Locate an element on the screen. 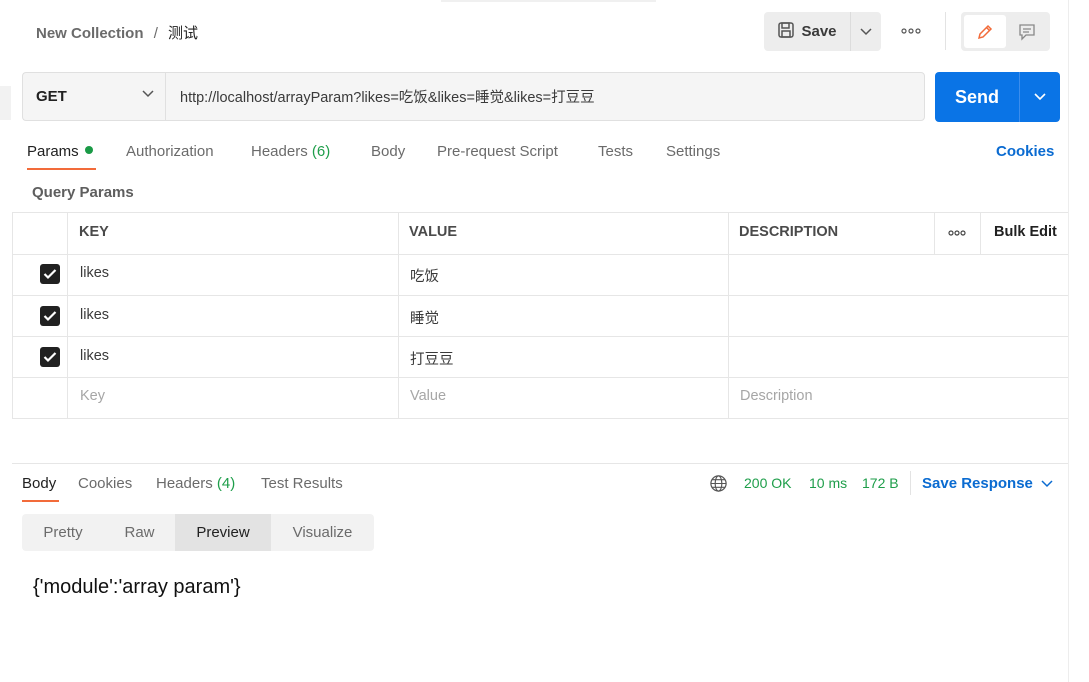 The image size is (1089, 682). method-select: GET is located at coordinates (93, 96).